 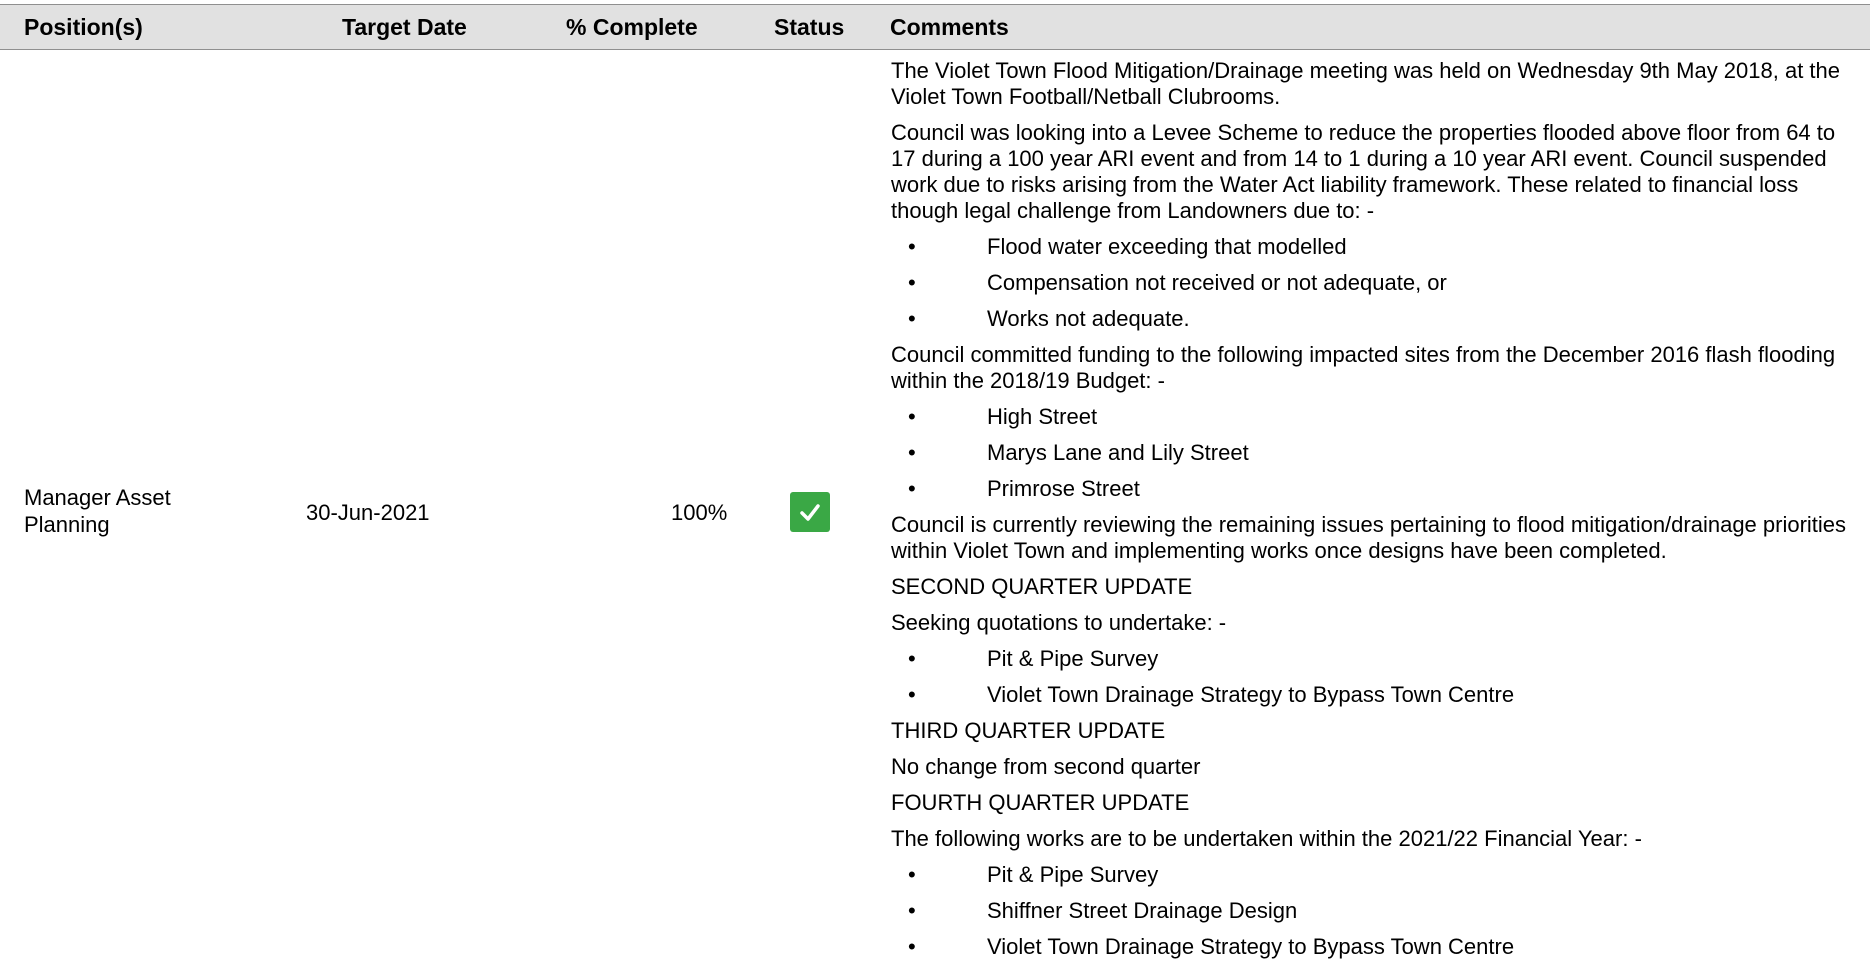 What do you see at coordinates (83, 27) in the screenshot?
I see `header-position: Position(s)` at bounding box center [83, 27].